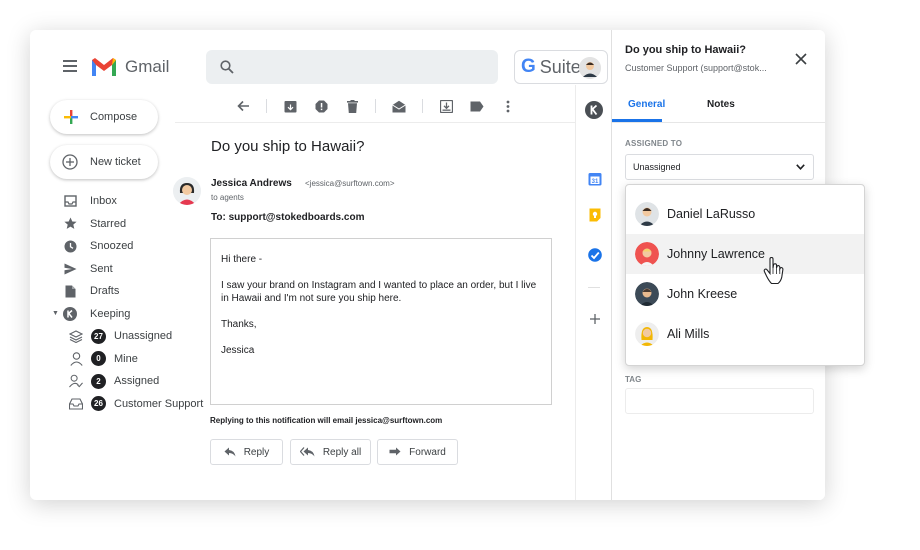  I want to click on sender-name: Jessica Andrews, so click(251, 183).